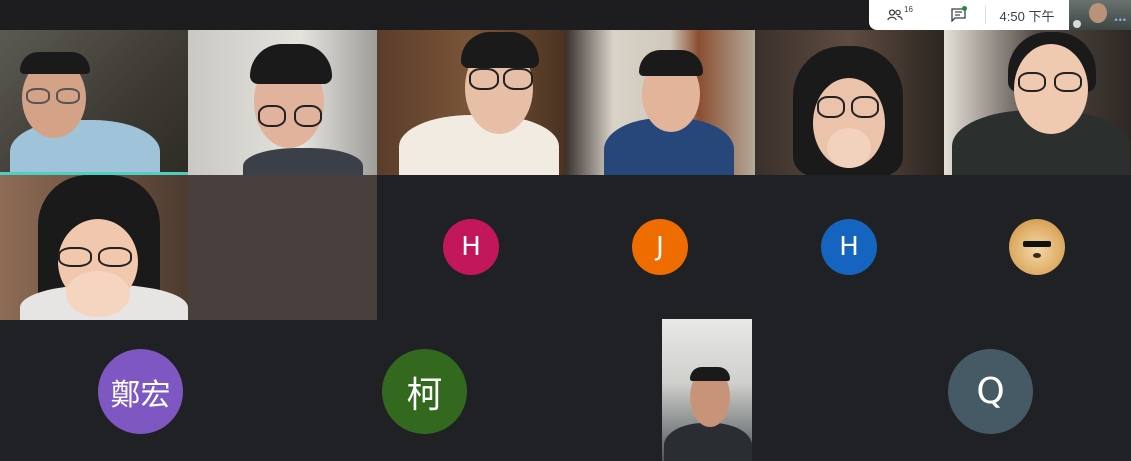  I want to click on clock: 4:50 下午, so click(1027, 16).